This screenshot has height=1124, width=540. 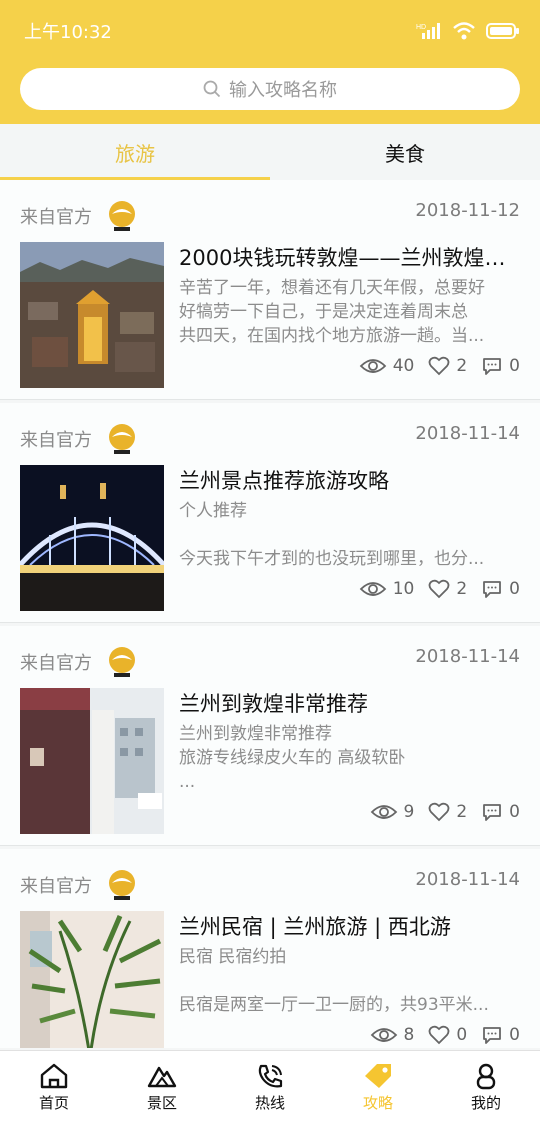 What do you see at coordinates (284, 481) in the screenshot?
I see `post-title: 兰州景点推荐旅游攻略` at bounding box center [284, 481].